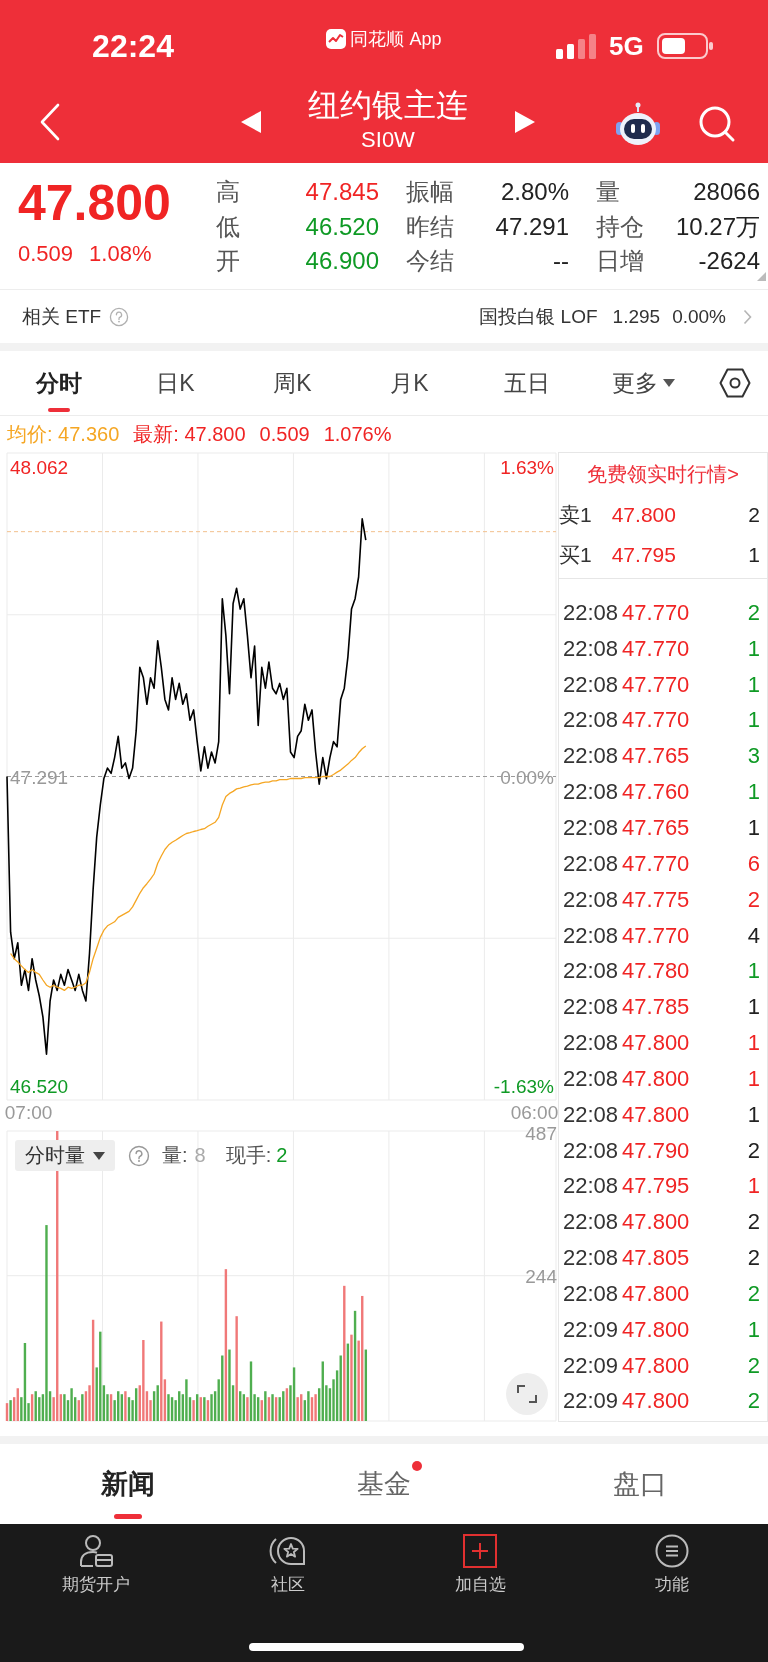 This screenshot has width=768, height=1662. Describe the element at coordinates (96, 1560) in the screenshot. I see `tab-bar-item: 期货开户` at that location.